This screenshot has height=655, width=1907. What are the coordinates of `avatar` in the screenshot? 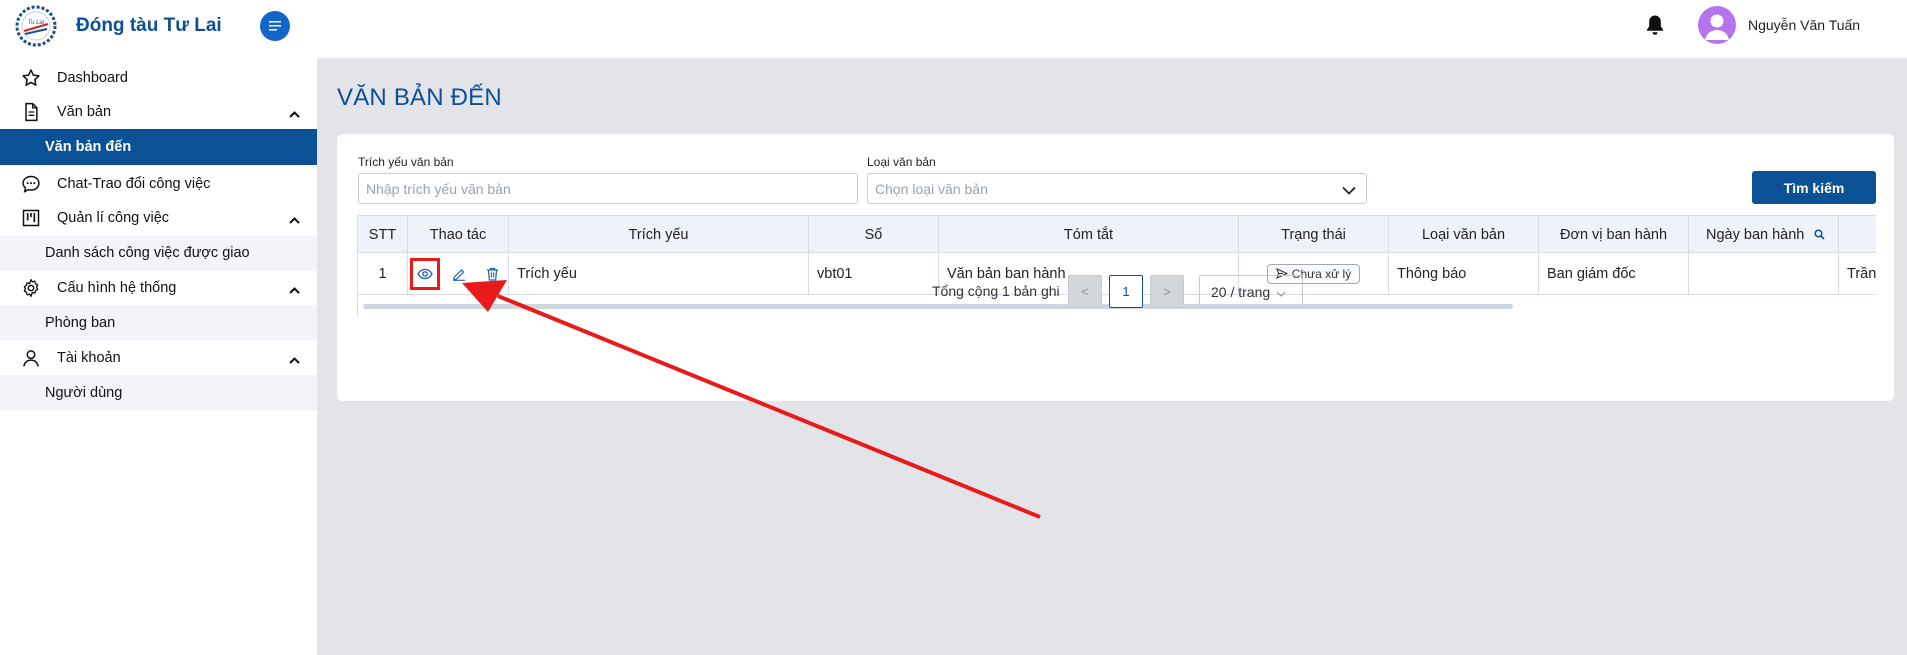 It's located at (1717, 25).